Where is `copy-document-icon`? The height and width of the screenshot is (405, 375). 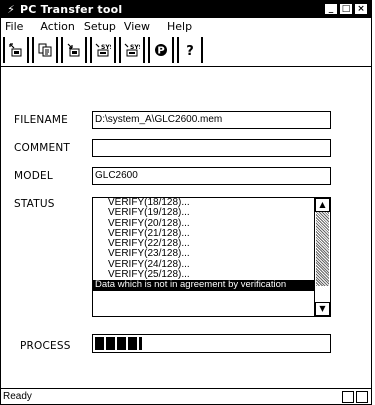 copy-document-icon is located at coordinates (45, 50).